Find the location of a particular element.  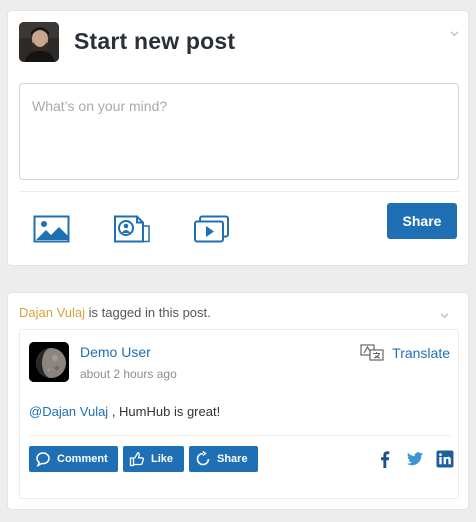

tag-notice-text: is tagged in this post. is located at coordinates (148, 312).